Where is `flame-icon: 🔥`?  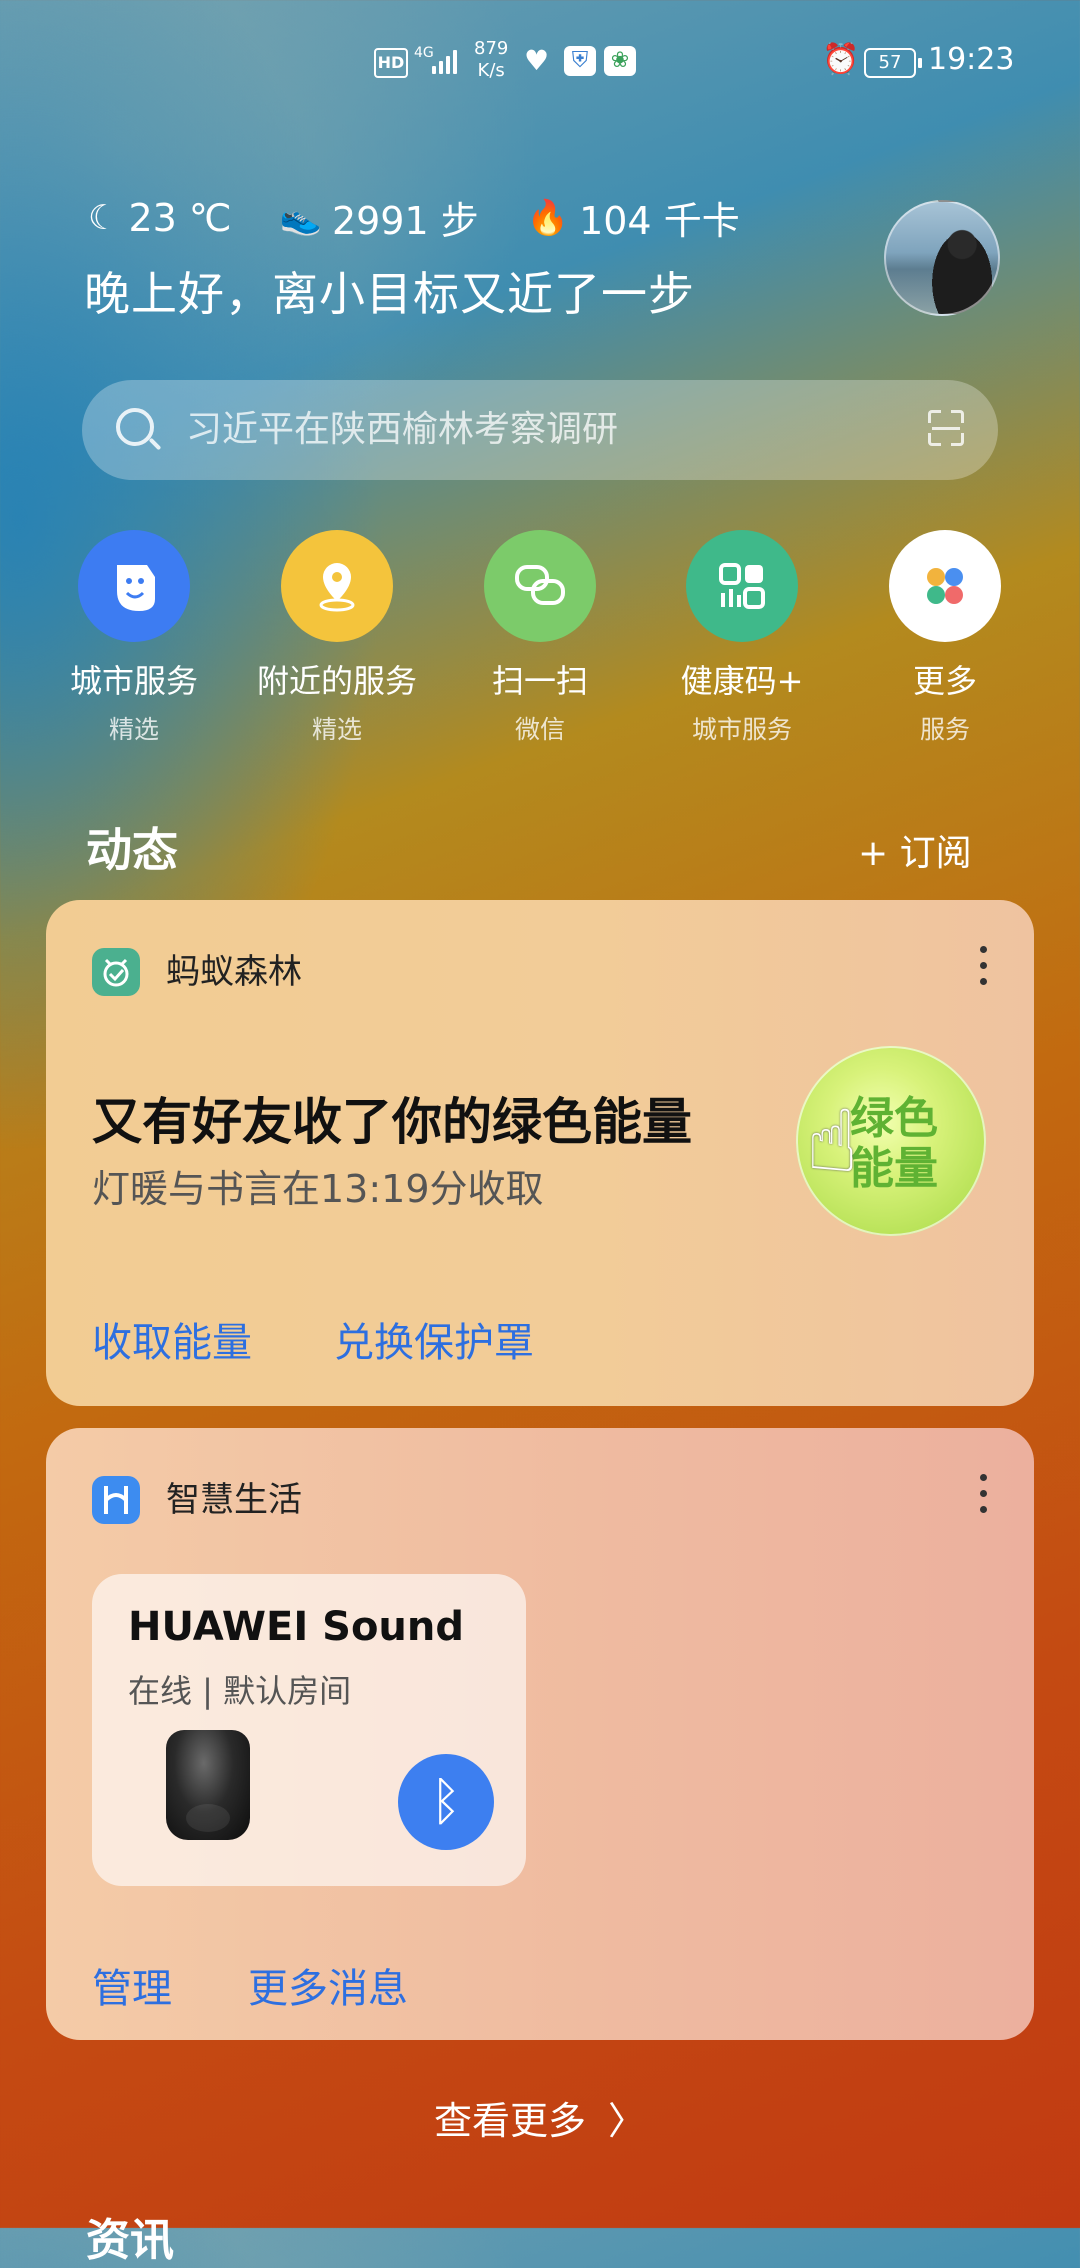
flame-icon: 🔥 is located at coordinates (548, 217).